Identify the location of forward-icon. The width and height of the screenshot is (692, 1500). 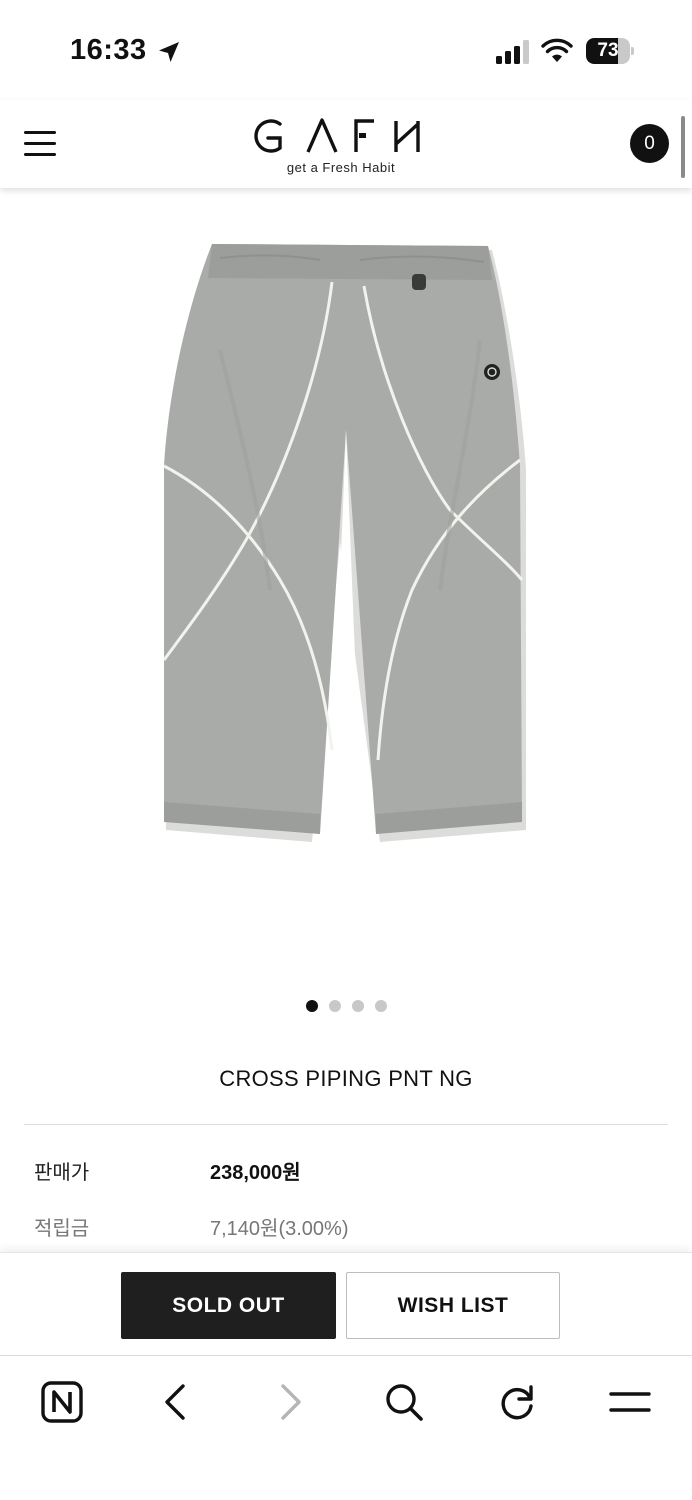
(290, 1402).